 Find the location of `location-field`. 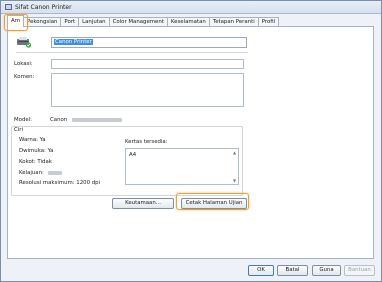

location-field is located at coordinates (147, 64).